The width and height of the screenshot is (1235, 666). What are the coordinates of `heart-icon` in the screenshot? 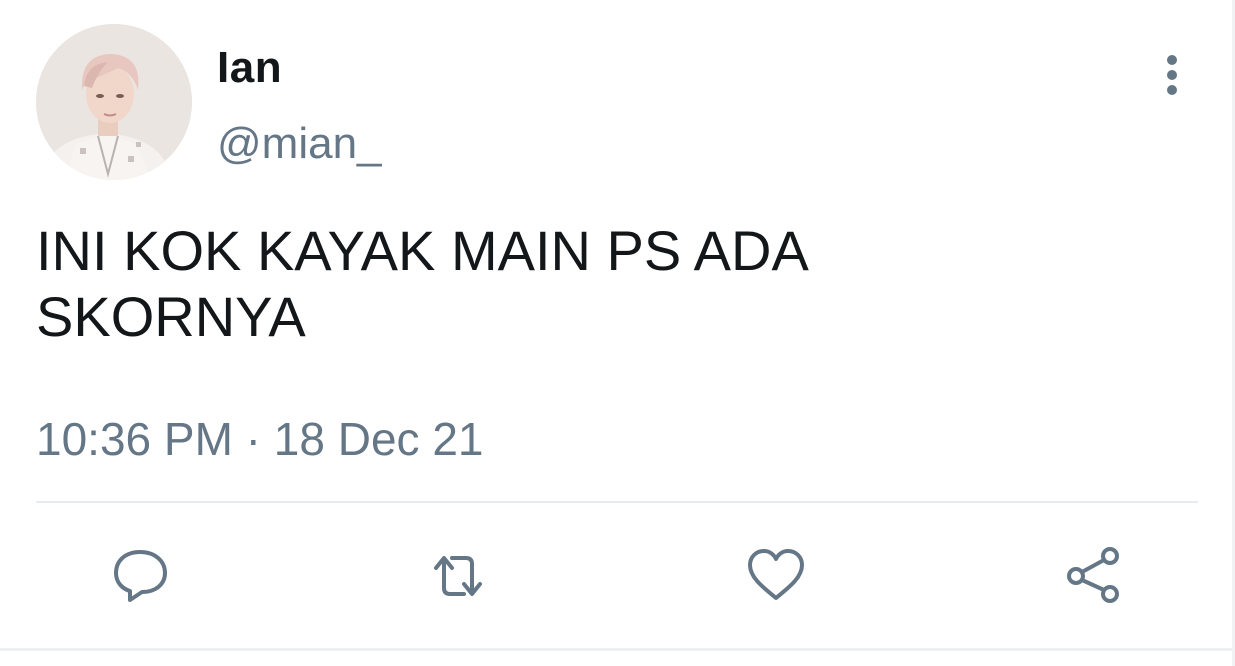 It's located at (776, 574).